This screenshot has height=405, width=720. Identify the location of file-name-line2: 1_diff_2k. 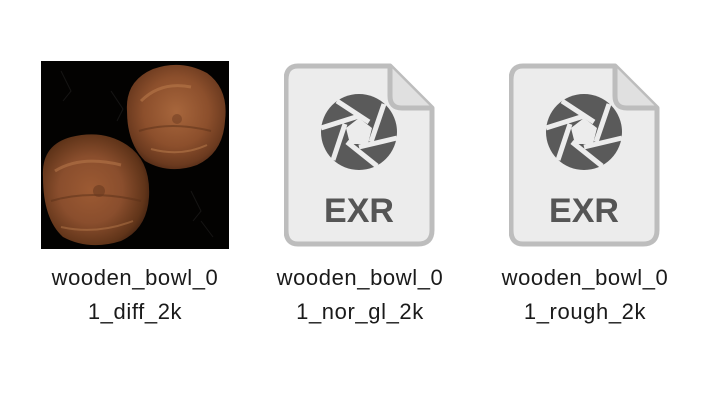
(135, 311).